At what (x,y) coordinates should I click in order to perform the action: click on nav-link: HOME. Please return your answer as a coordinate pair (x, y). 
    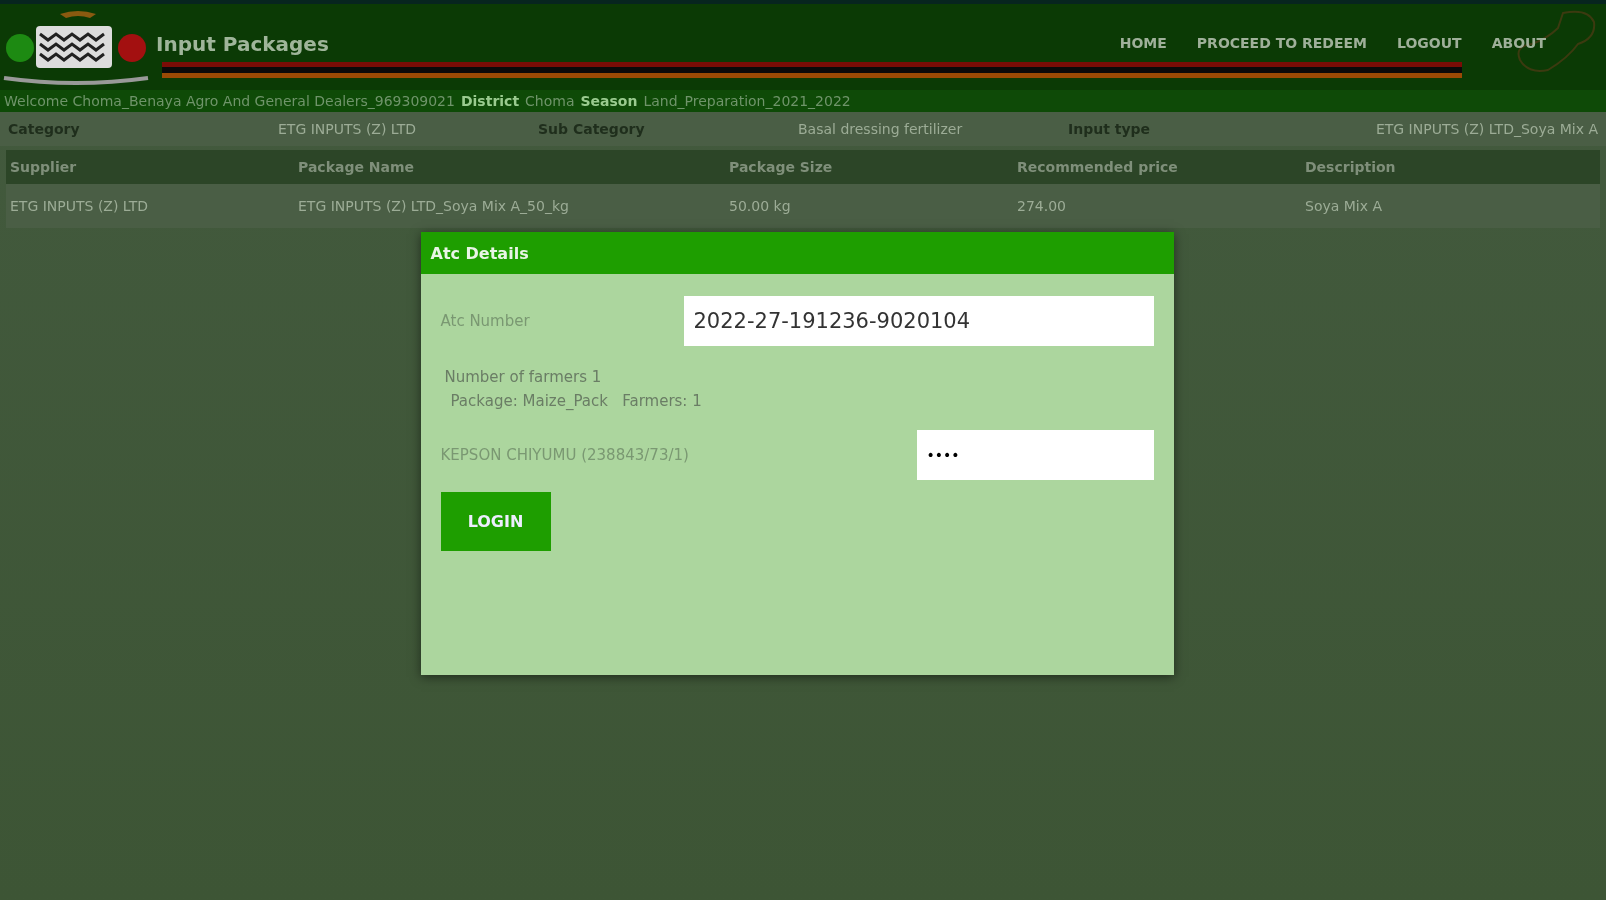
    Looking at the image, I should click on (1143, 43).